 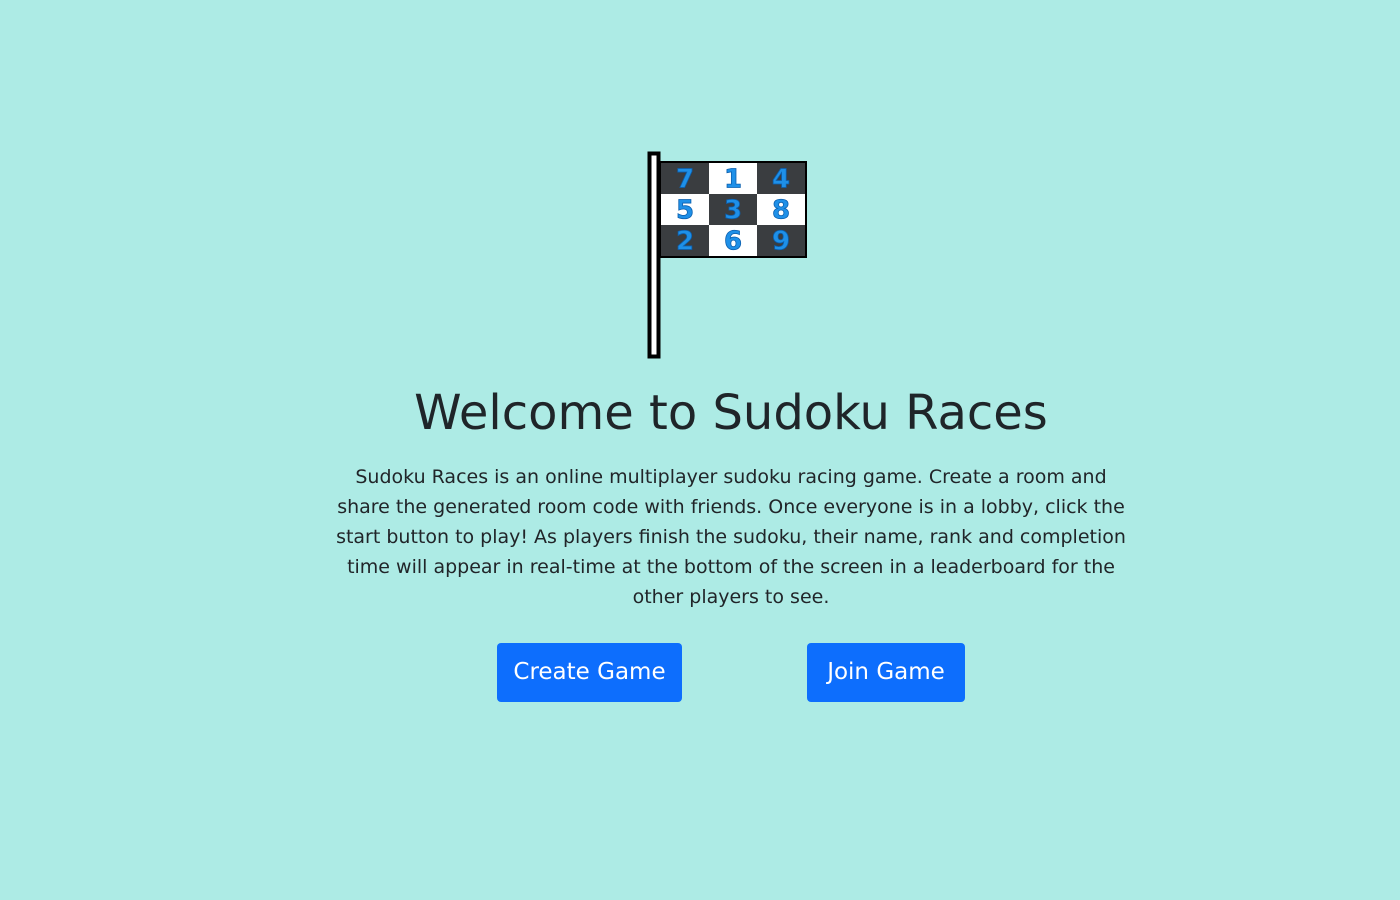 What do you see at coordinates (733, 242) in the screenshot?
I see `flag-digit: 6` at bounding box center [733, 242].